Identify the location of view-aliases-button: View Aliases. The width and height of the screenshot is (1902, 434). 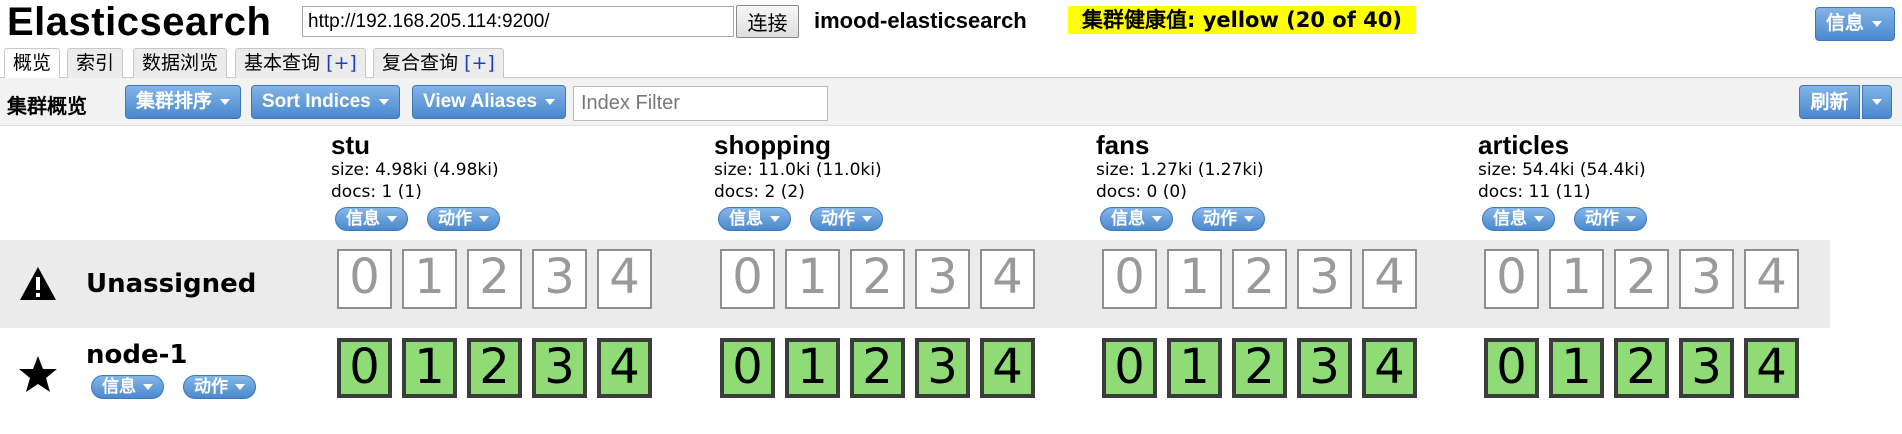
(489, 102).